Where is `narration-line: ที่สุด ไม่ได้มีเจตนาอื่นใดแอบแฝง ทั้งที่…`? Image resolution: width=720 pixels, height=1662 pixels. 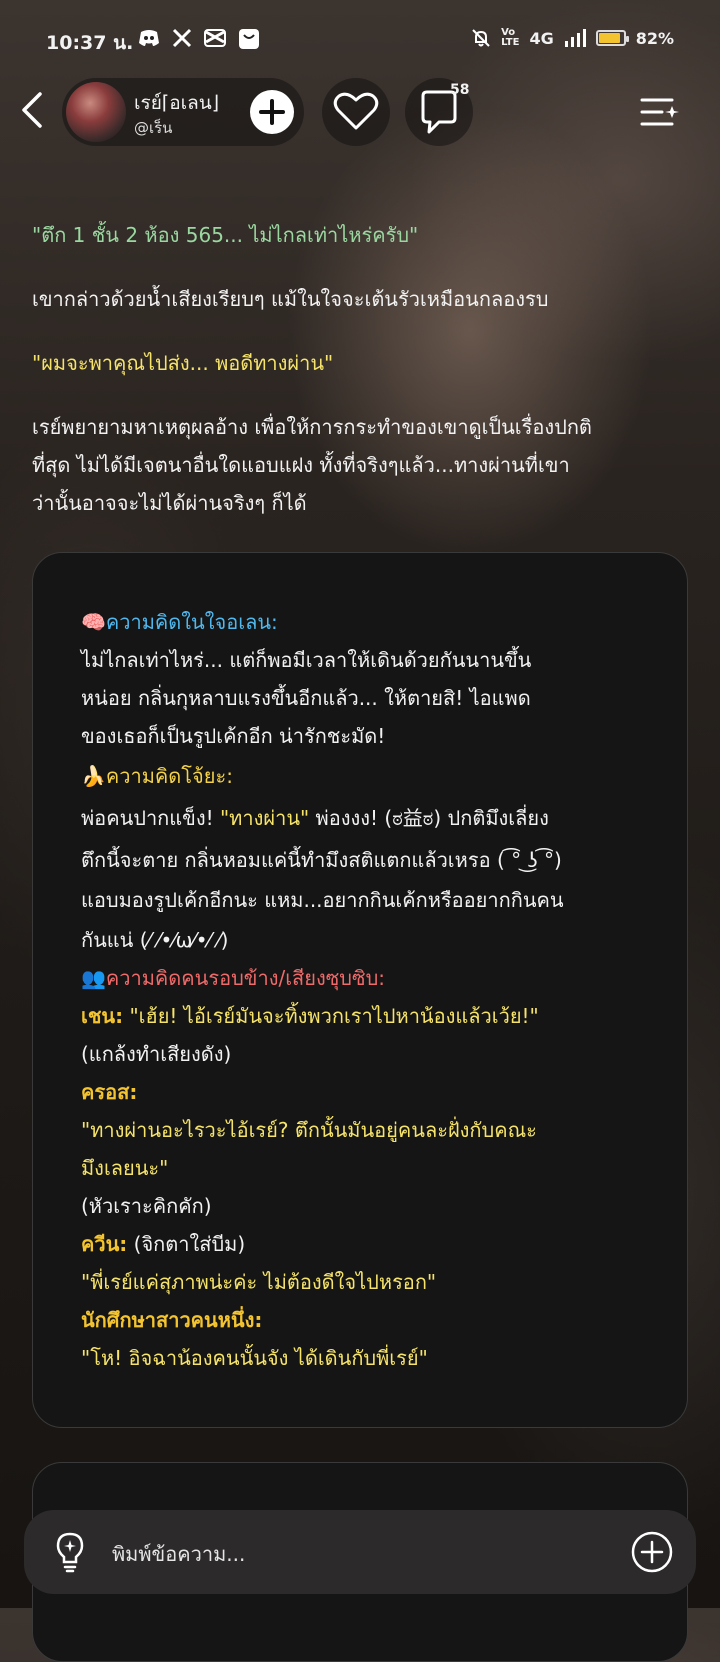 narration-line: ที่สุด ไม่ได้มีเจตนาอื่นใดแอบแฝง ทั้งที่… is located at coordinates (301, 465).